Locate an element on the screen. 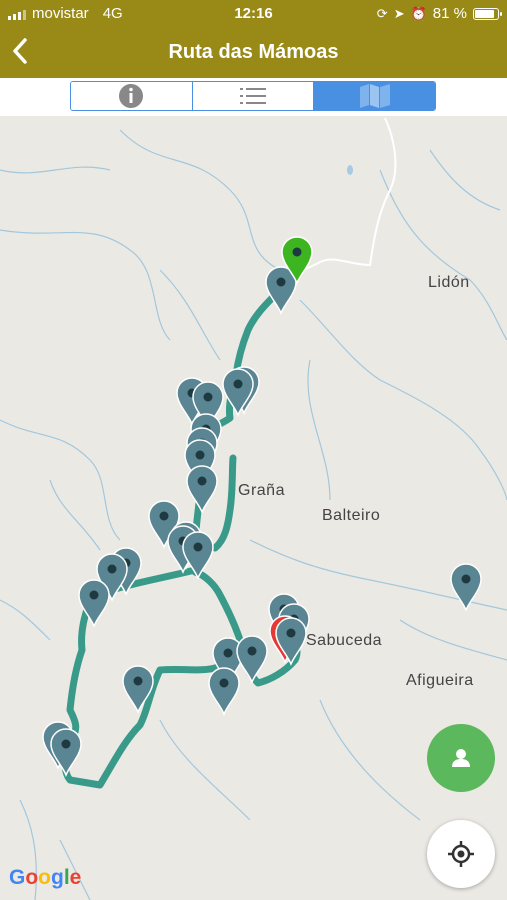 The height and width of the screenshot is (900, 507). person-icon is located at coordinates (461, 758).